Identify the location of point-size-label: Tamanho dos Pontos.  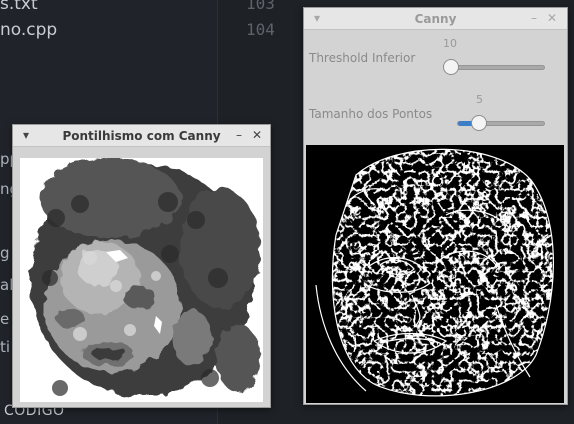
(371, 114).